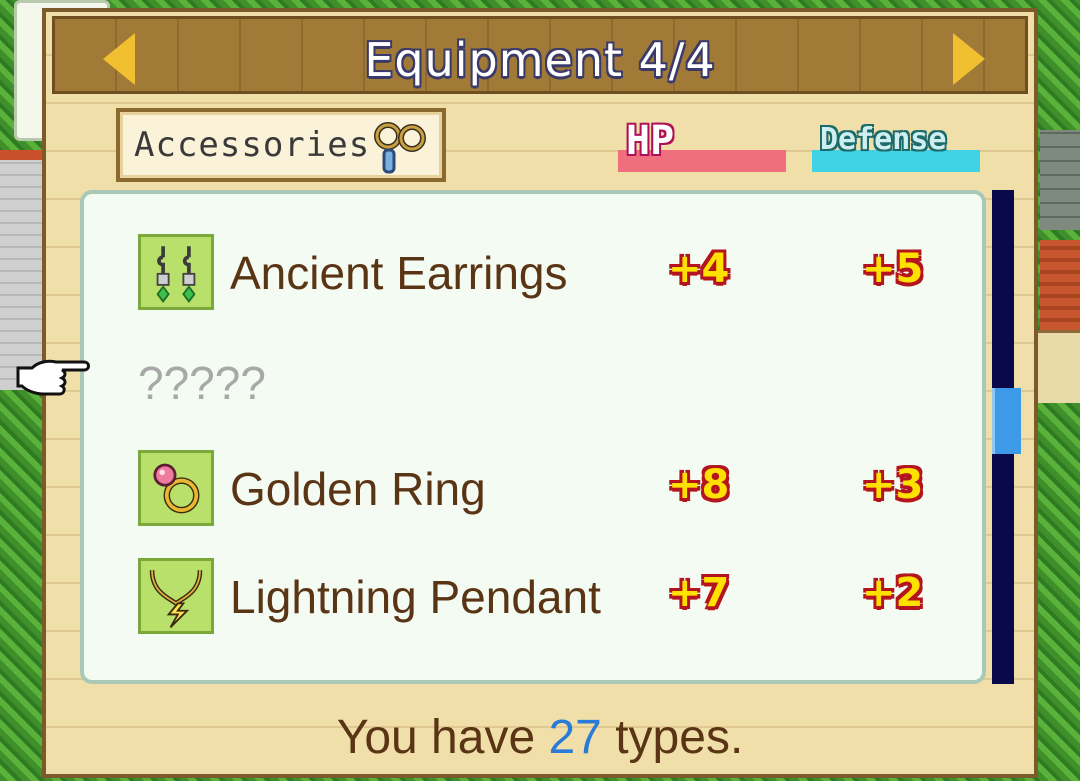 The height and width of the screenshot is (781, 1080). I want to click on scrollbar-thumb, so click(1006, 421).